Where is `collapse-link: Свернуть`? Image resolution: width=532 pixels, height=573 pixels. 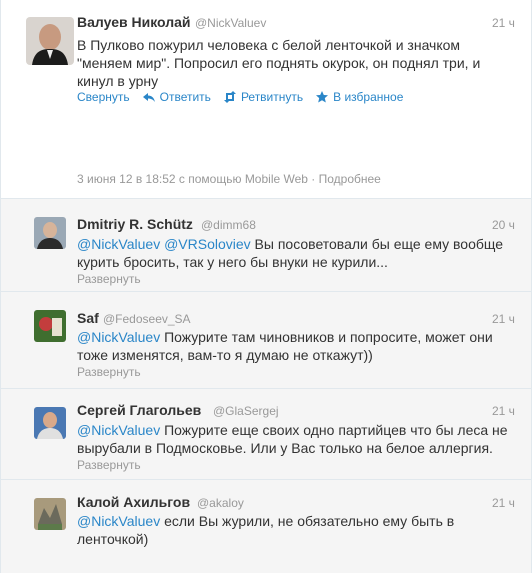 collapse-link: Свернуть is located at coordinates (103, 97).